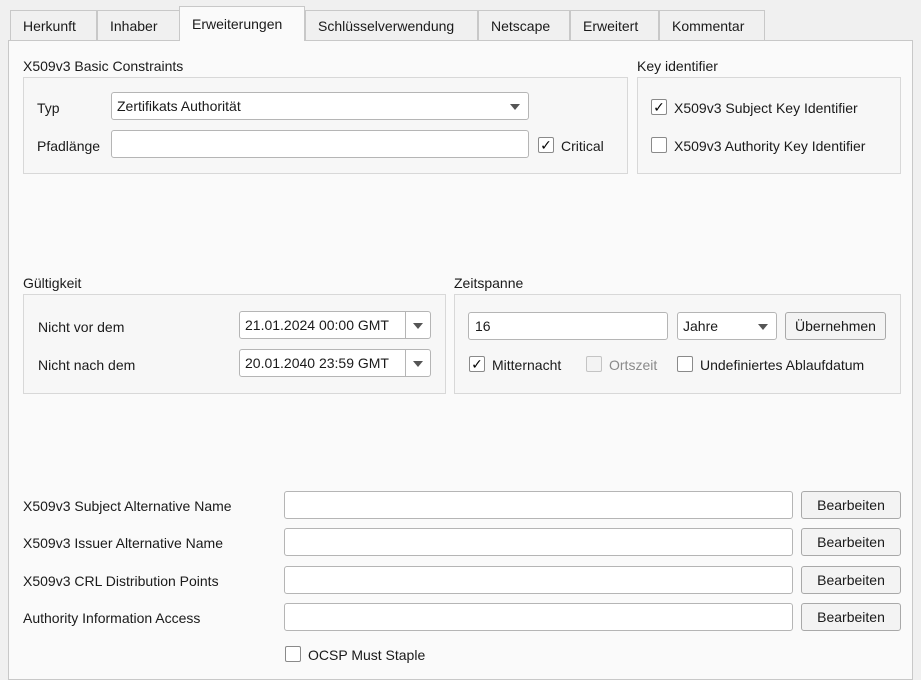  I want to click on tab-herkunft: Herkunft, so click(53, 25).